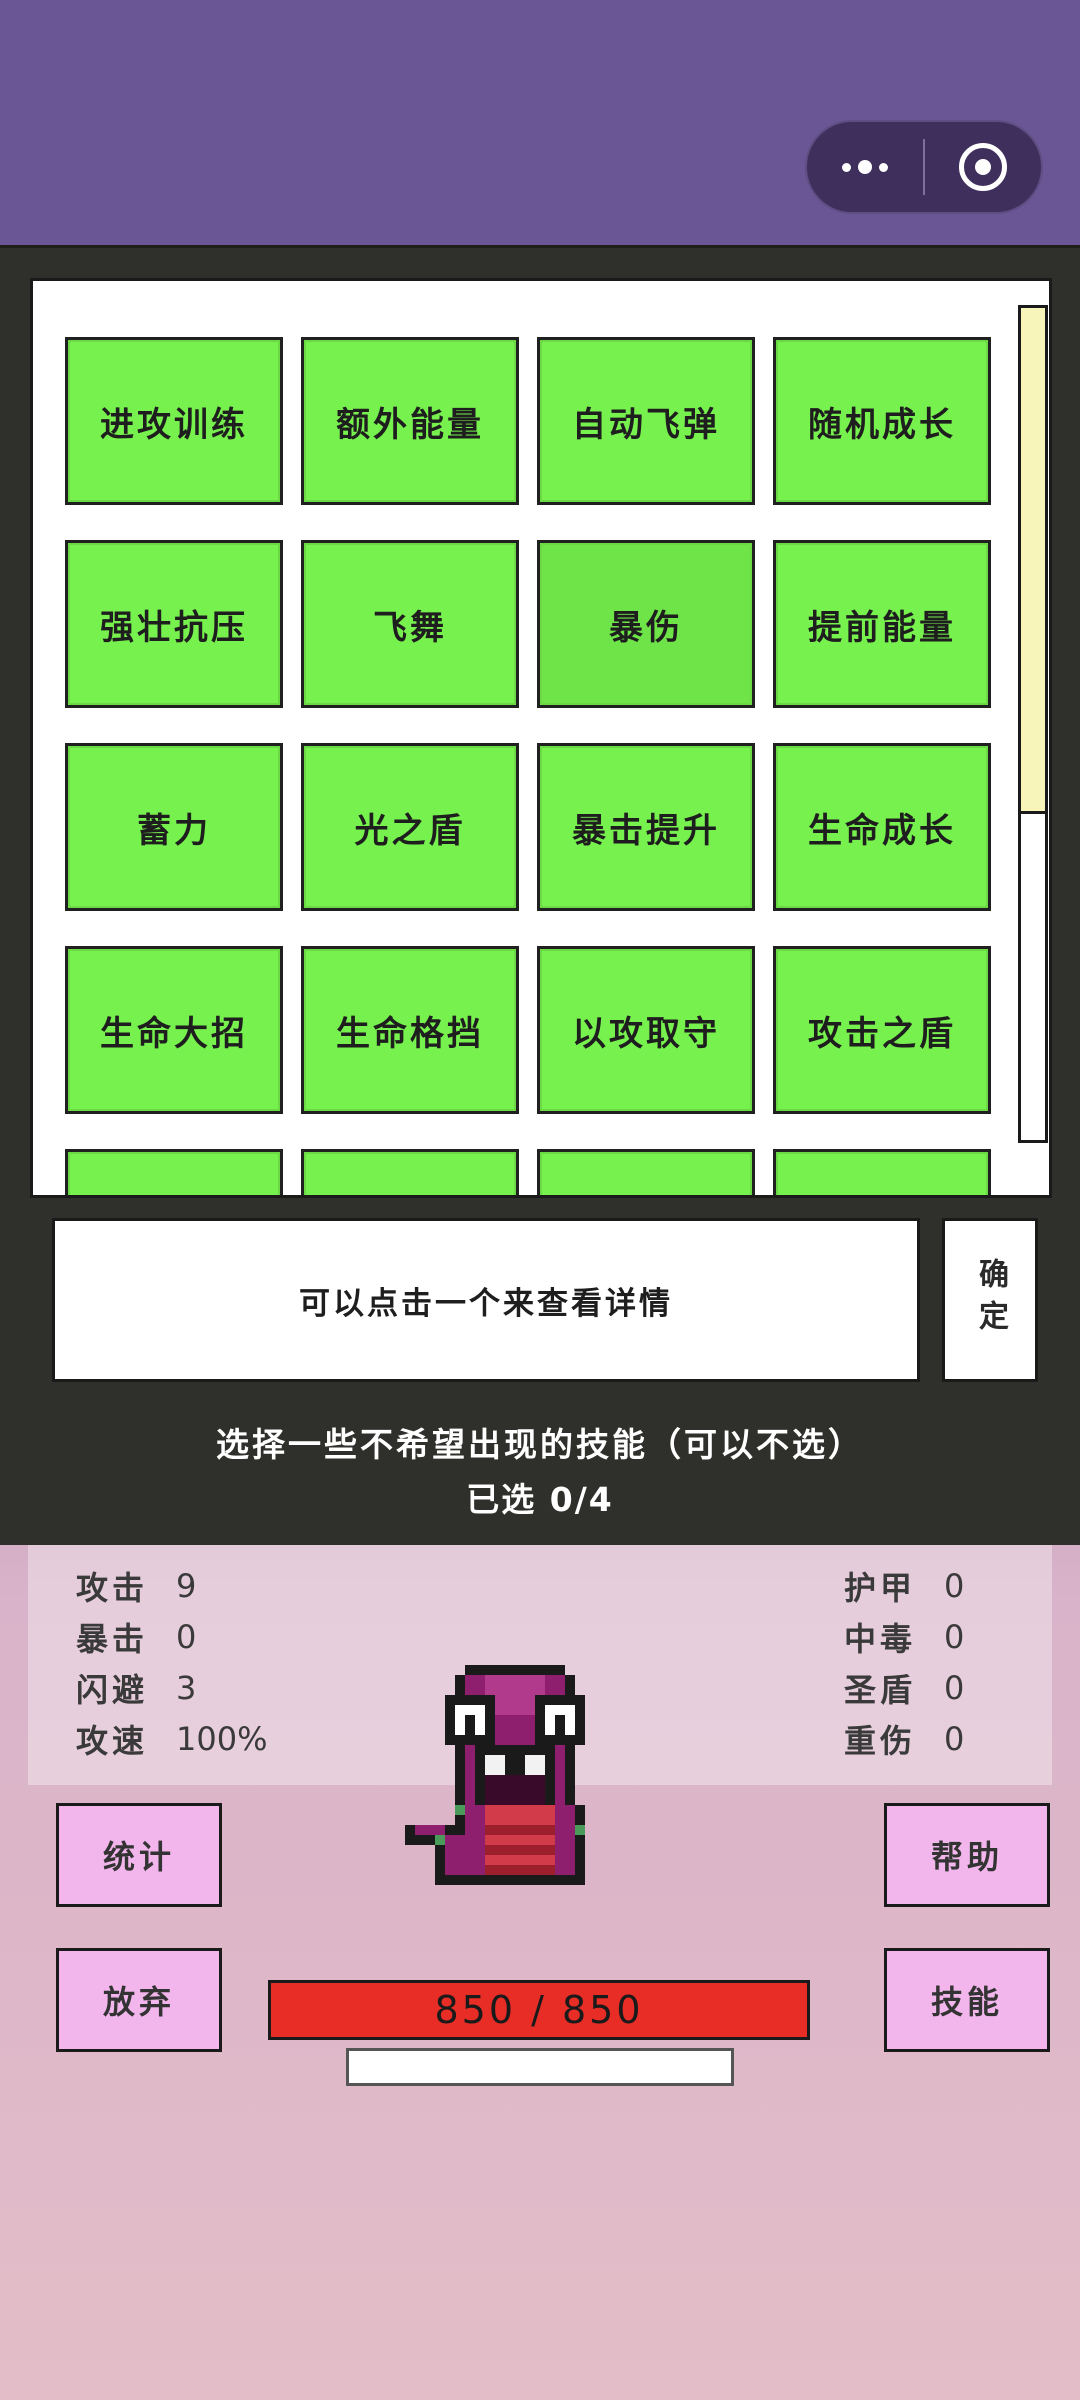 The height and width of the screenshot is (2400, 1080). Describe the element at coordinates (486, 1300) in the screenshot. I see `skill-detail-box: 可以点击一个来查看详情` at that location.